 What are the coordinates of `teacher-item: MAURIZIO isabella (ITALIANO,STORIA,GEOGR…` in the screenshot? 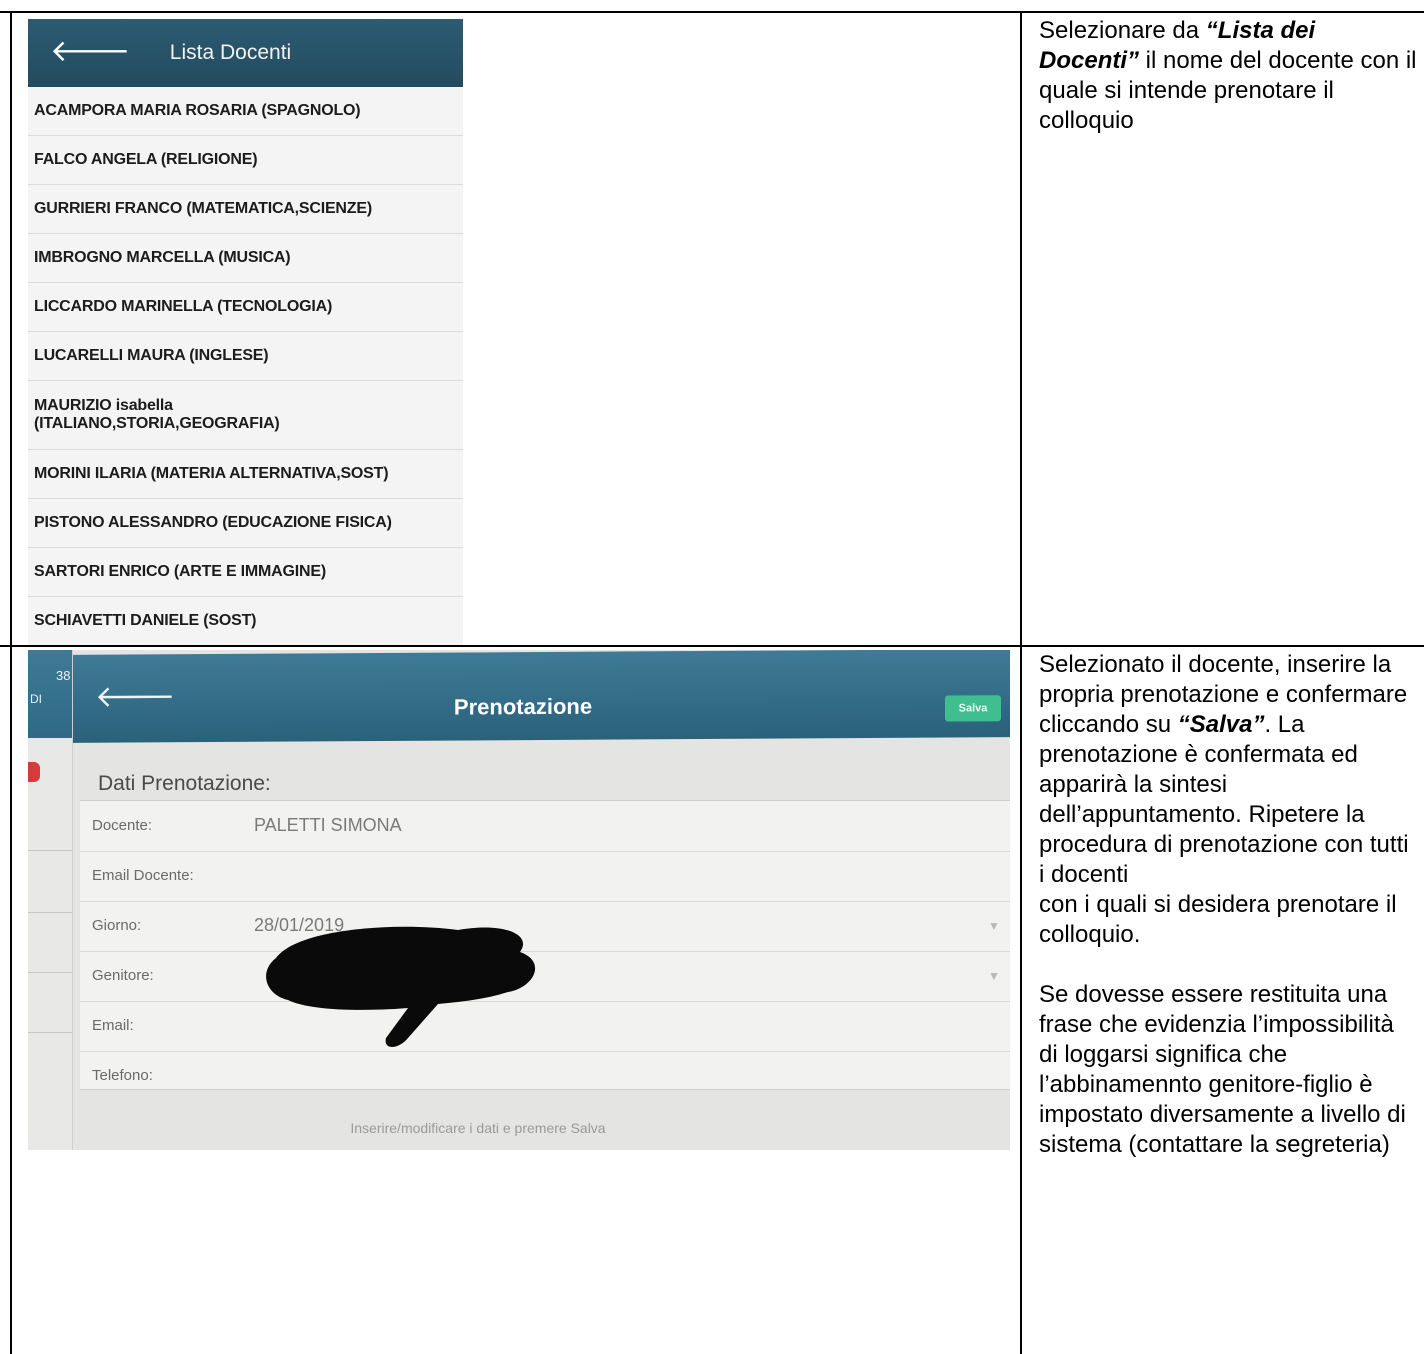 It's located at (245, 415).